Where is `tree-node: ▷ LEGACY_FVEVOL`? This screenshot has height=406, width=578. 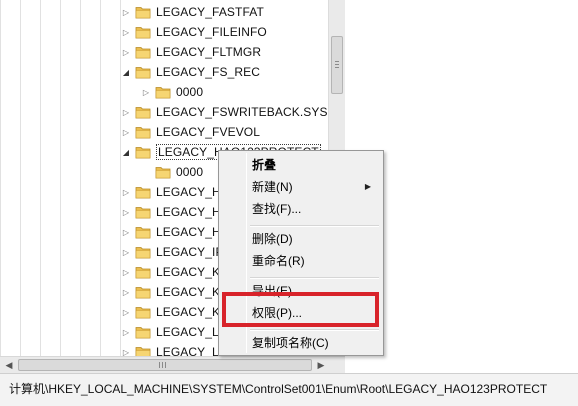
tree-node: ▷ LEGACY_FVEVOL is located at coordinates (190, 132).